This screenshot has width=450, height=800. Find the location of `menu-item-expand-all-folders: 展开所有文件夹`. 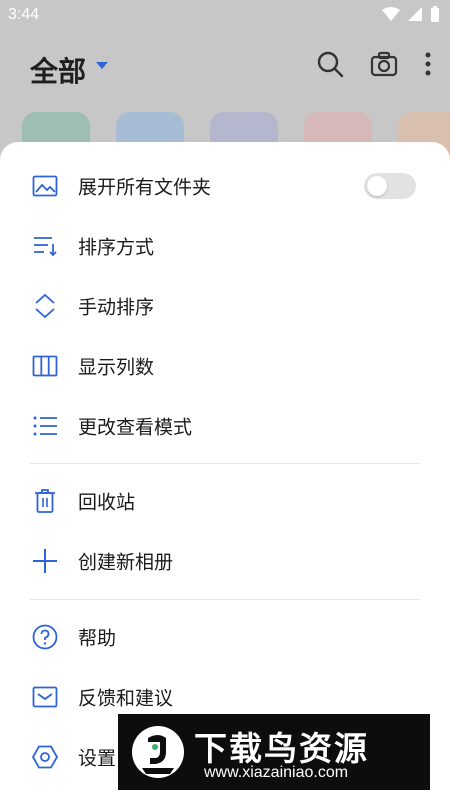

menu-item-expand-all-folders: 展开所有文件夹 is located at coordinates (225, 186).